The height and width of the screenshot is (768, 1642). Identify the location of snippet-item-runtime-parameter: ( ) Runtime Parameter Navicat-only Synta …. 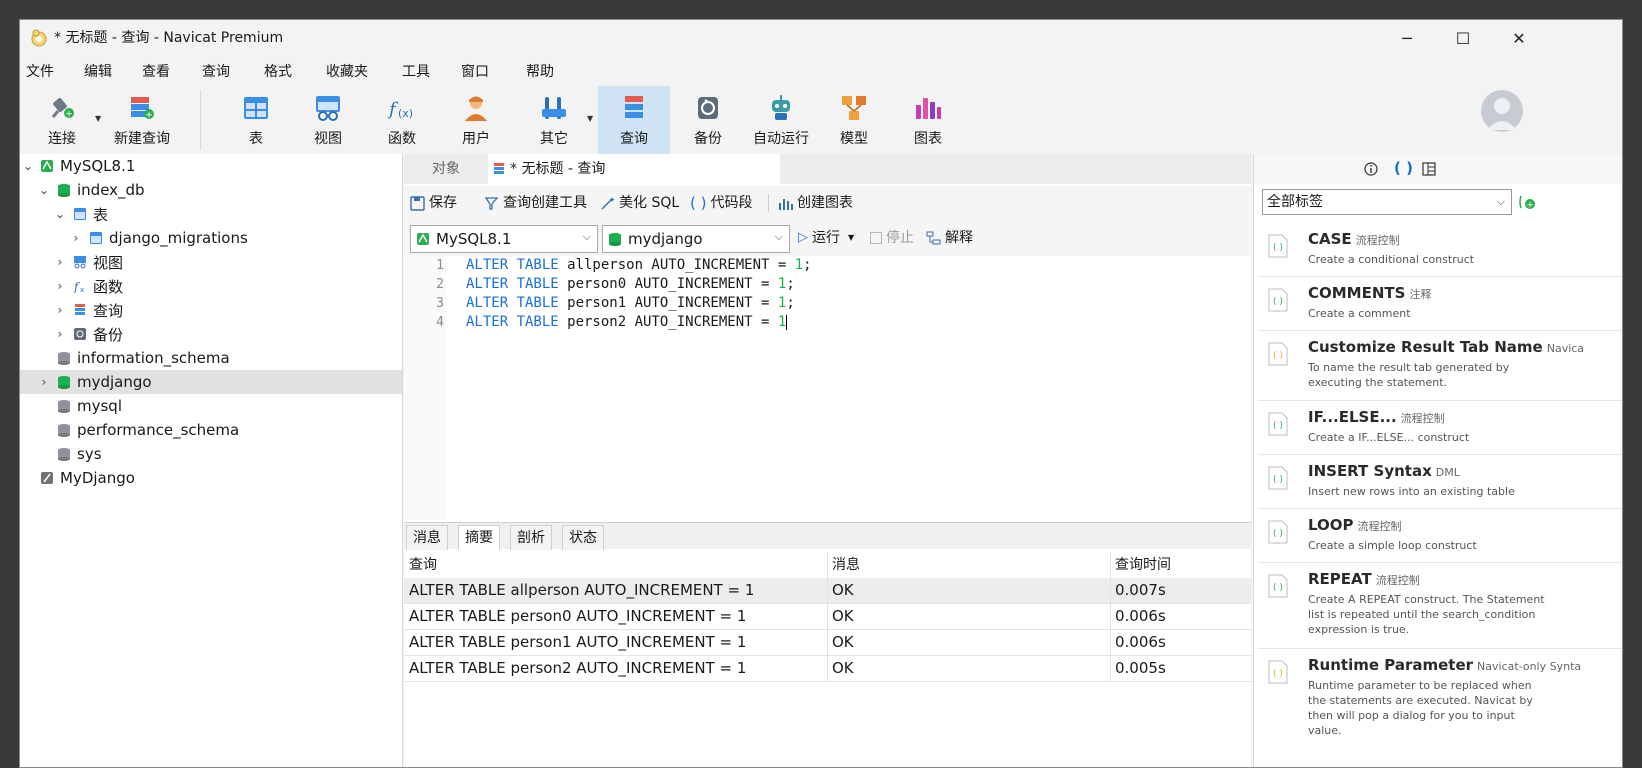
(1440, 693).